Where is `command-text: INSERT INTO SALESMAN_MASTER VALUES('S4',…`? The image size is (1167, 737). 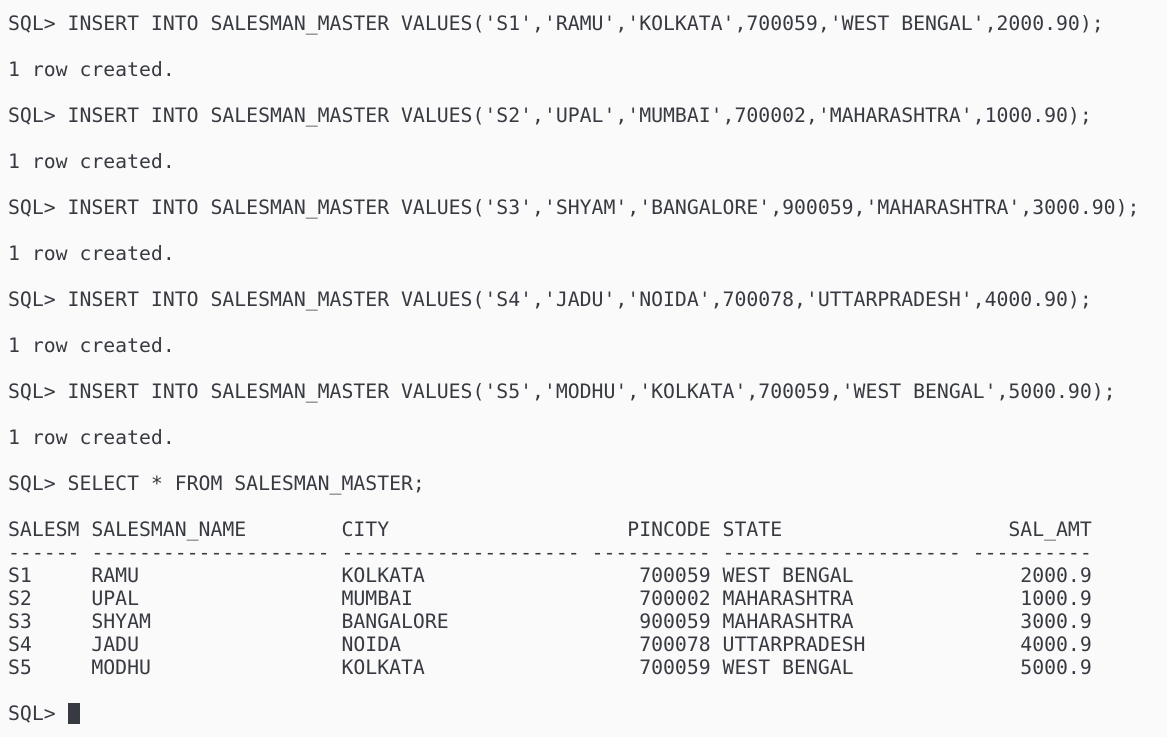 command-text: INSERT INTO SALESMAN_MASTER VALUES('S4',… is located at coordinates (579, 299).